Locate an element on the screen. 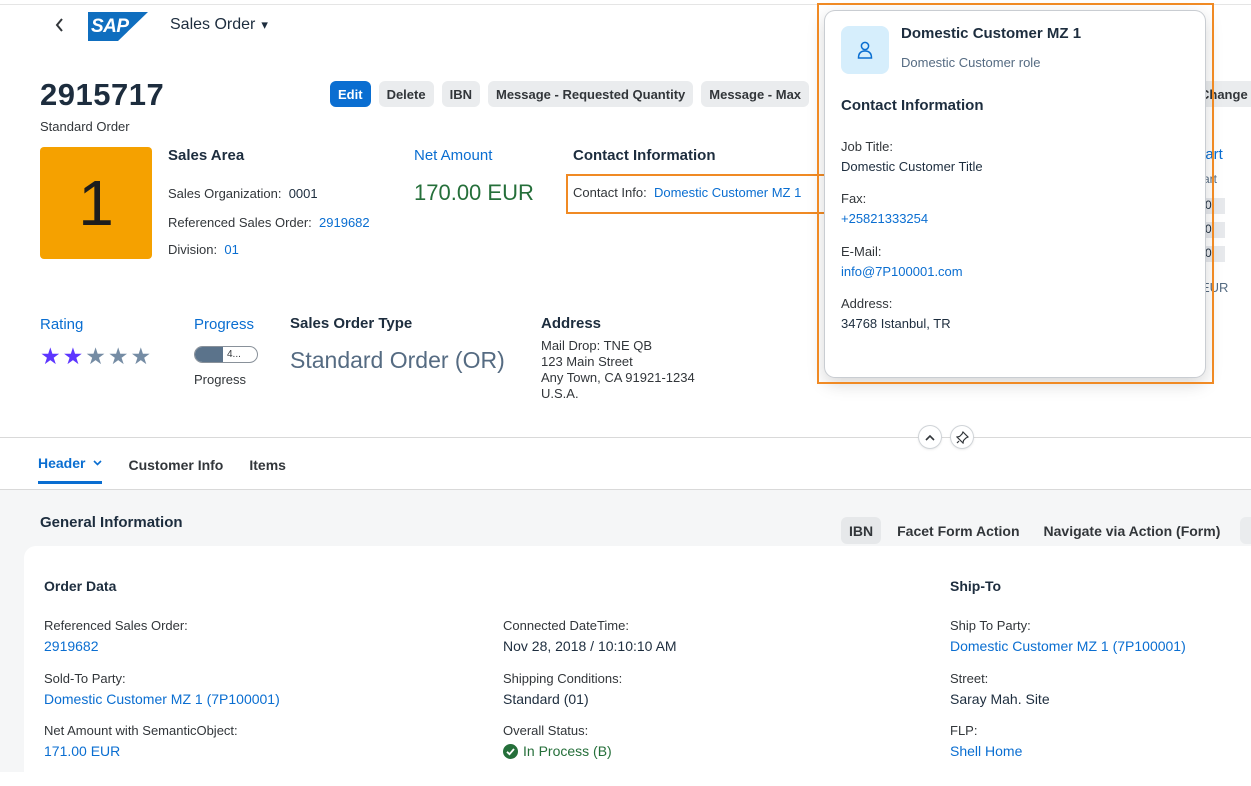 This screenshot has height=786, width=1251. back-button is located at coordinates (60, 25).